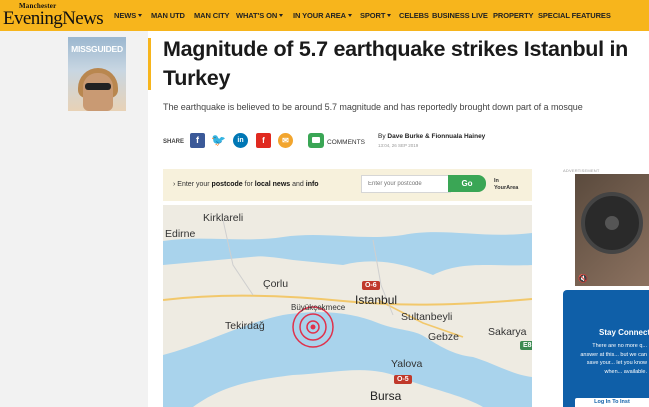 The width and height of the screenshot is (649, 407). What do you see at coordinates (98, 86) in the screenshot?
I see `model-sunglasses` at bounding box center [98, 86].